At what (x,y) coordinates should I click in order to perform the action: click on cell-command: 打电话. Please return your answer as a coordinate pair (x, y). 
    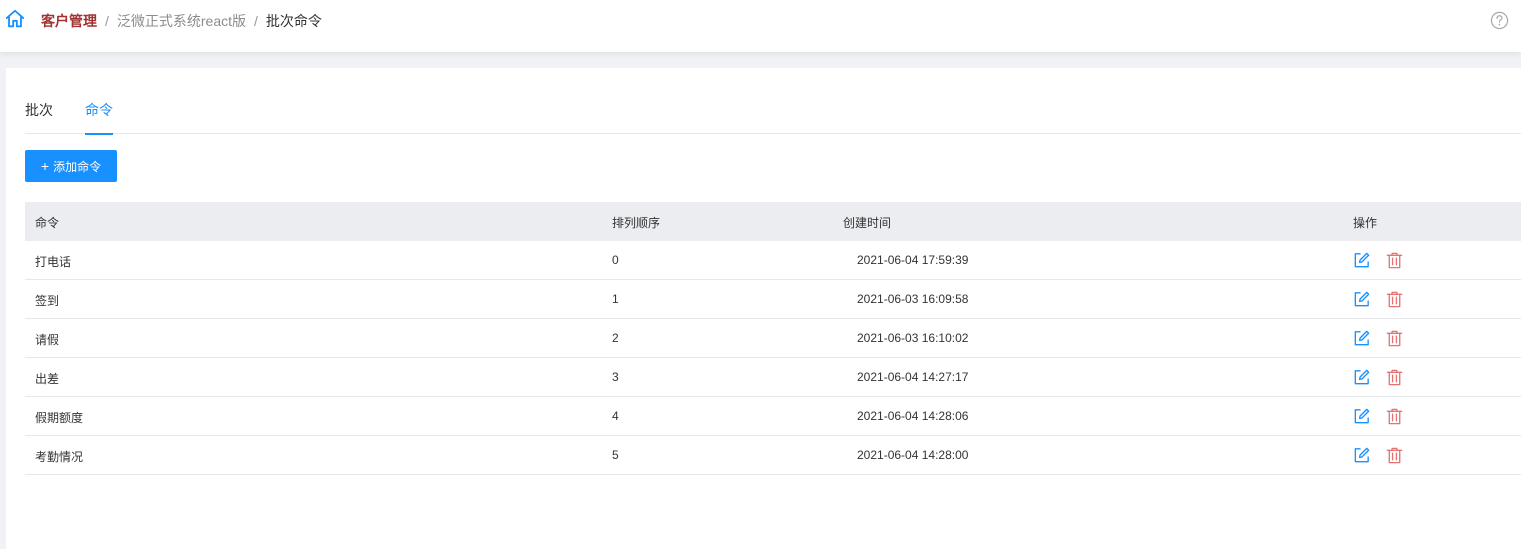
    Looking at the image, I should click on (53, 262).